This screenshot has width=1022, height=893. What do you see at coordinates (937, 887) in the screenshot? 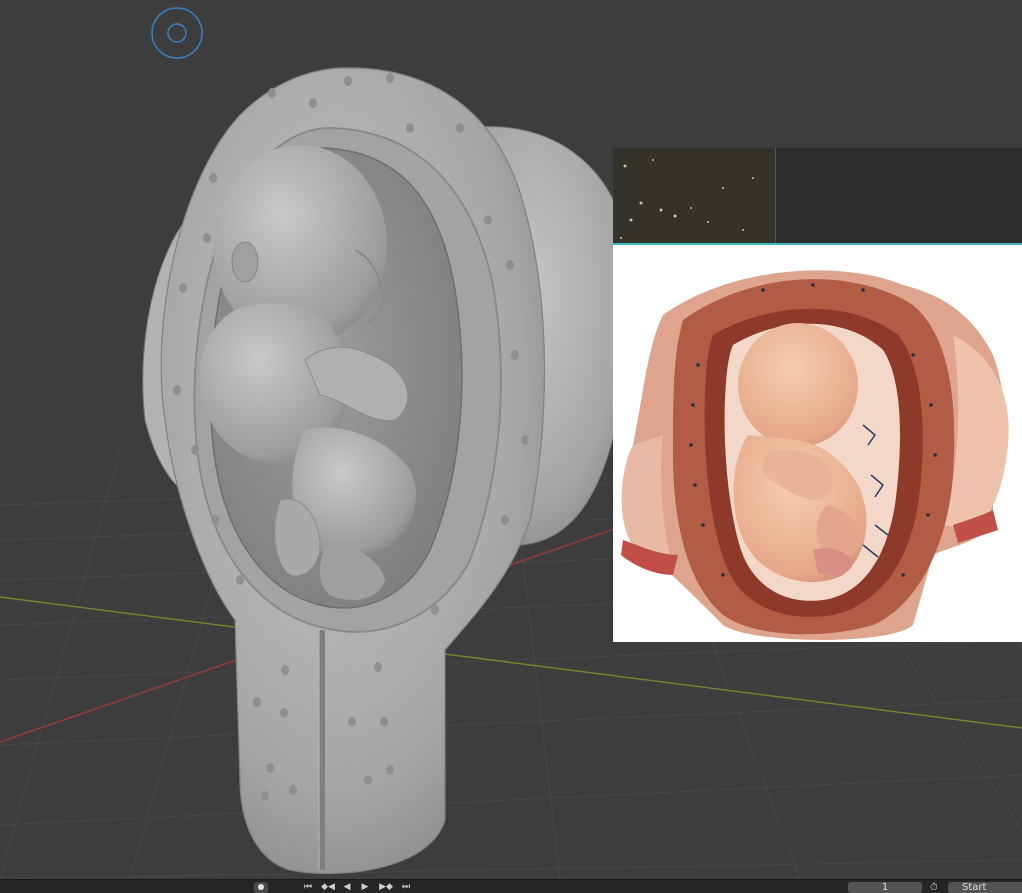
I see `stopwatch-icon: ⏱` at bounding box center [937, 887].